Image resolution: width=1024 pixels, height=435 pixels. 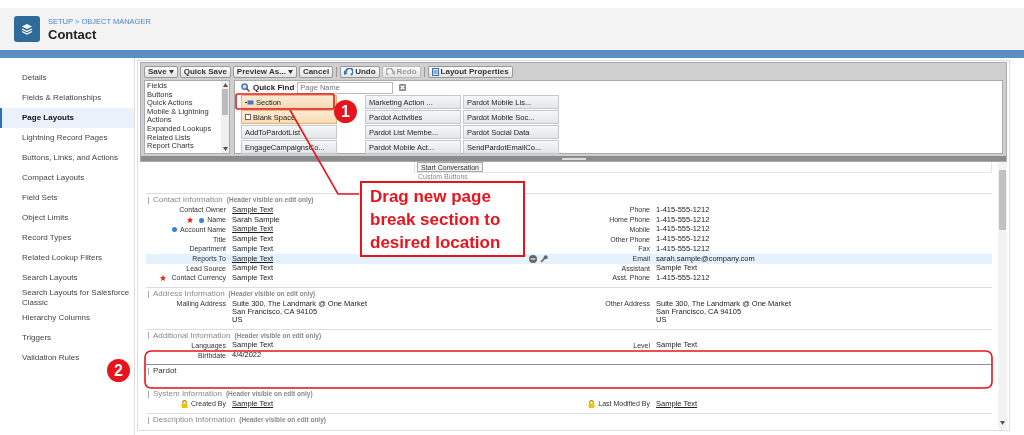 I want to click on toolbar-button: Quick Save, so click(x=205, y=71).